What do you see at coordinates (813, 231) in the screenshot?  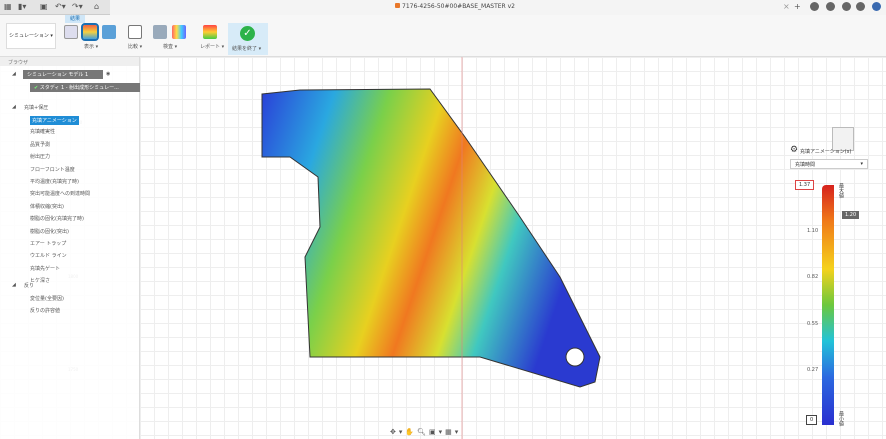 I see `legend-tick: 1.10` at bounding box center [813, 231].